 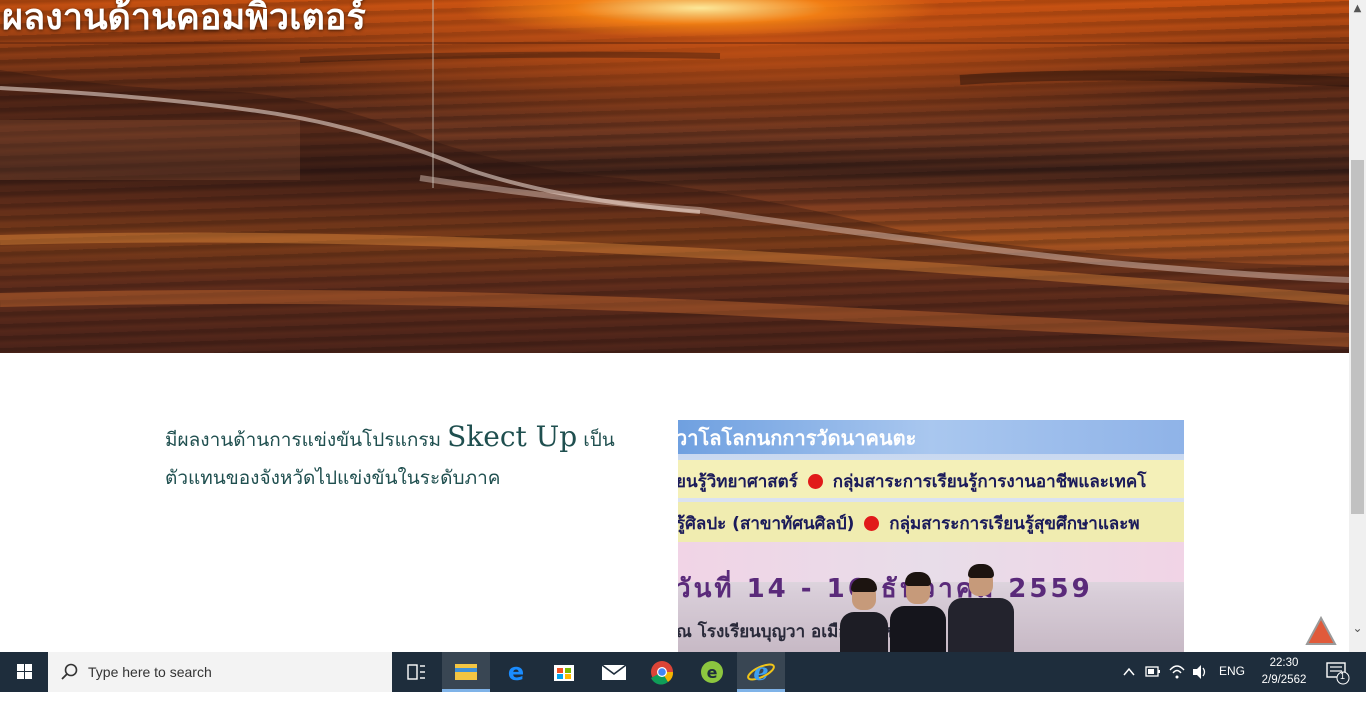 I want to click on taskbar-search-box: Type here to search, so click(x=220, y=672).